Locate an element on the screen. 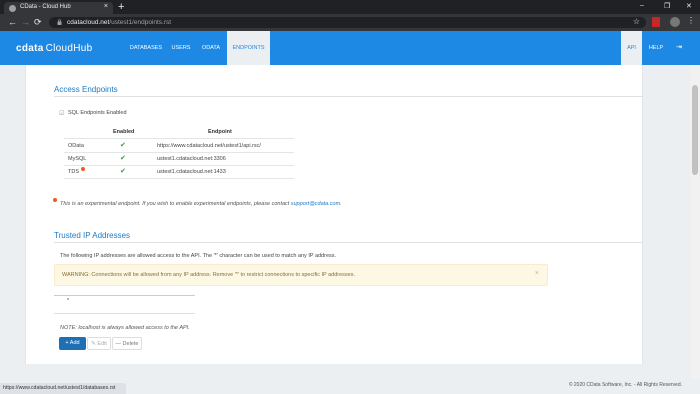  support-email-link: support@cdata.com is located at coordinates (315, 204).